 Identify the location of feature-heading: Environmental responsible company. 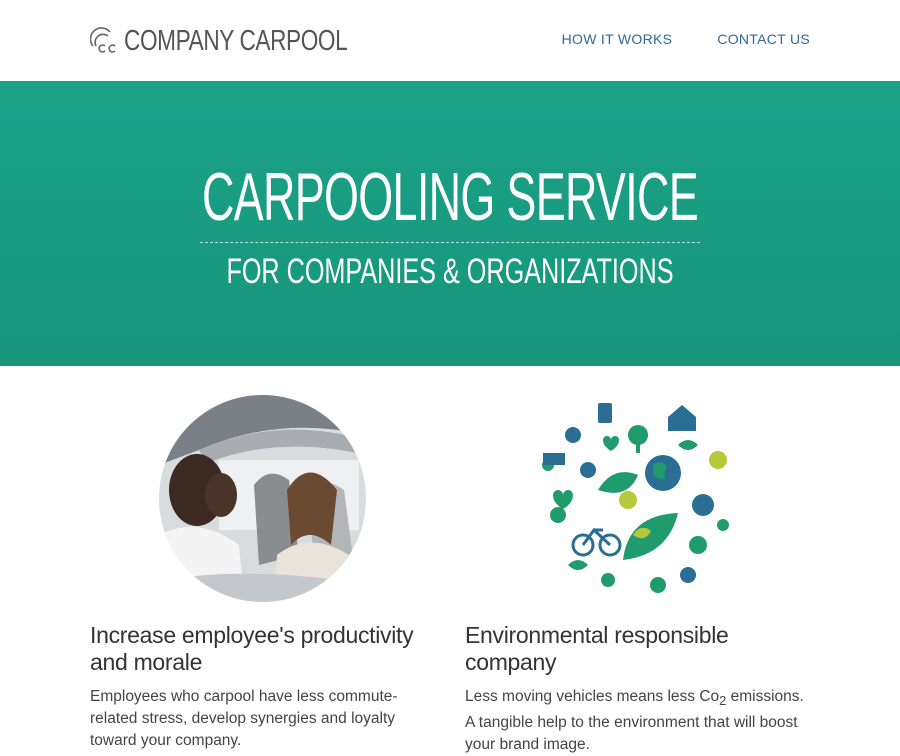
(597, 648).